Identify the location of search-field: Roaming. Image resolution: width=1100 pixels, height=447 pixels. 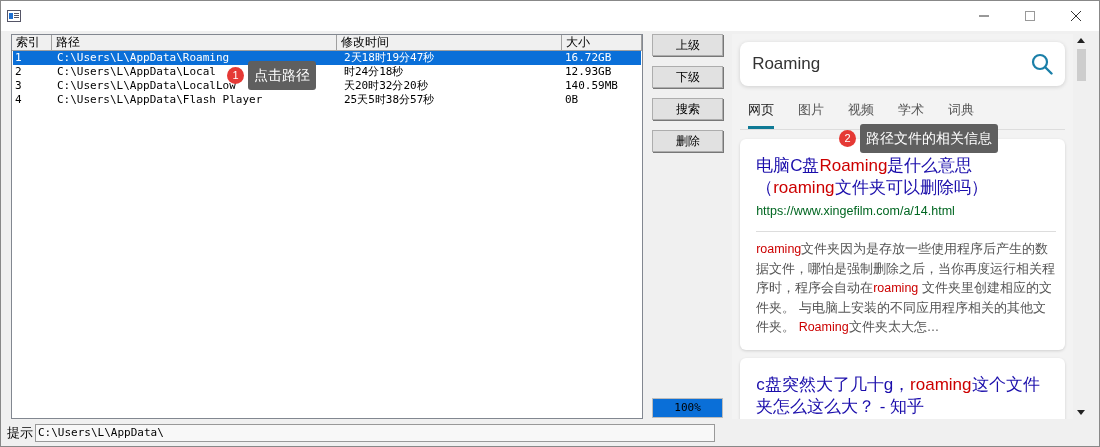
(903, 64).